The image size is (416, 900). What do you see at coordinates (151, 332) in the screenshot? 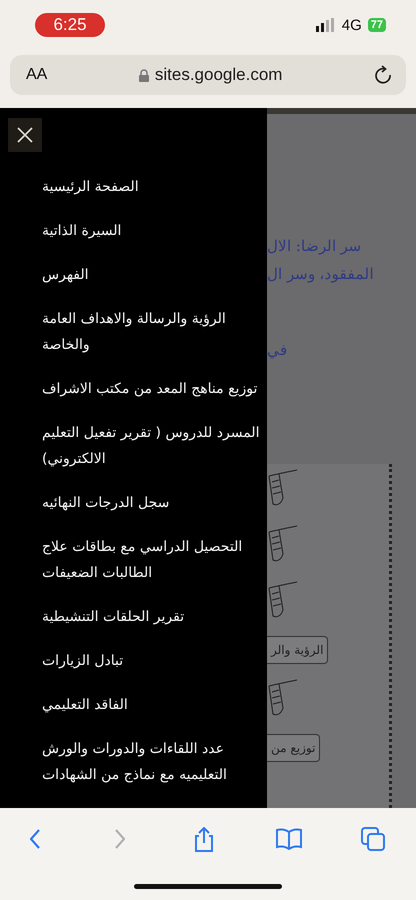
I see `menu-item: الرؤية والرسالة والاهداف العامة والخاصة` at bounding box center [151, 332].